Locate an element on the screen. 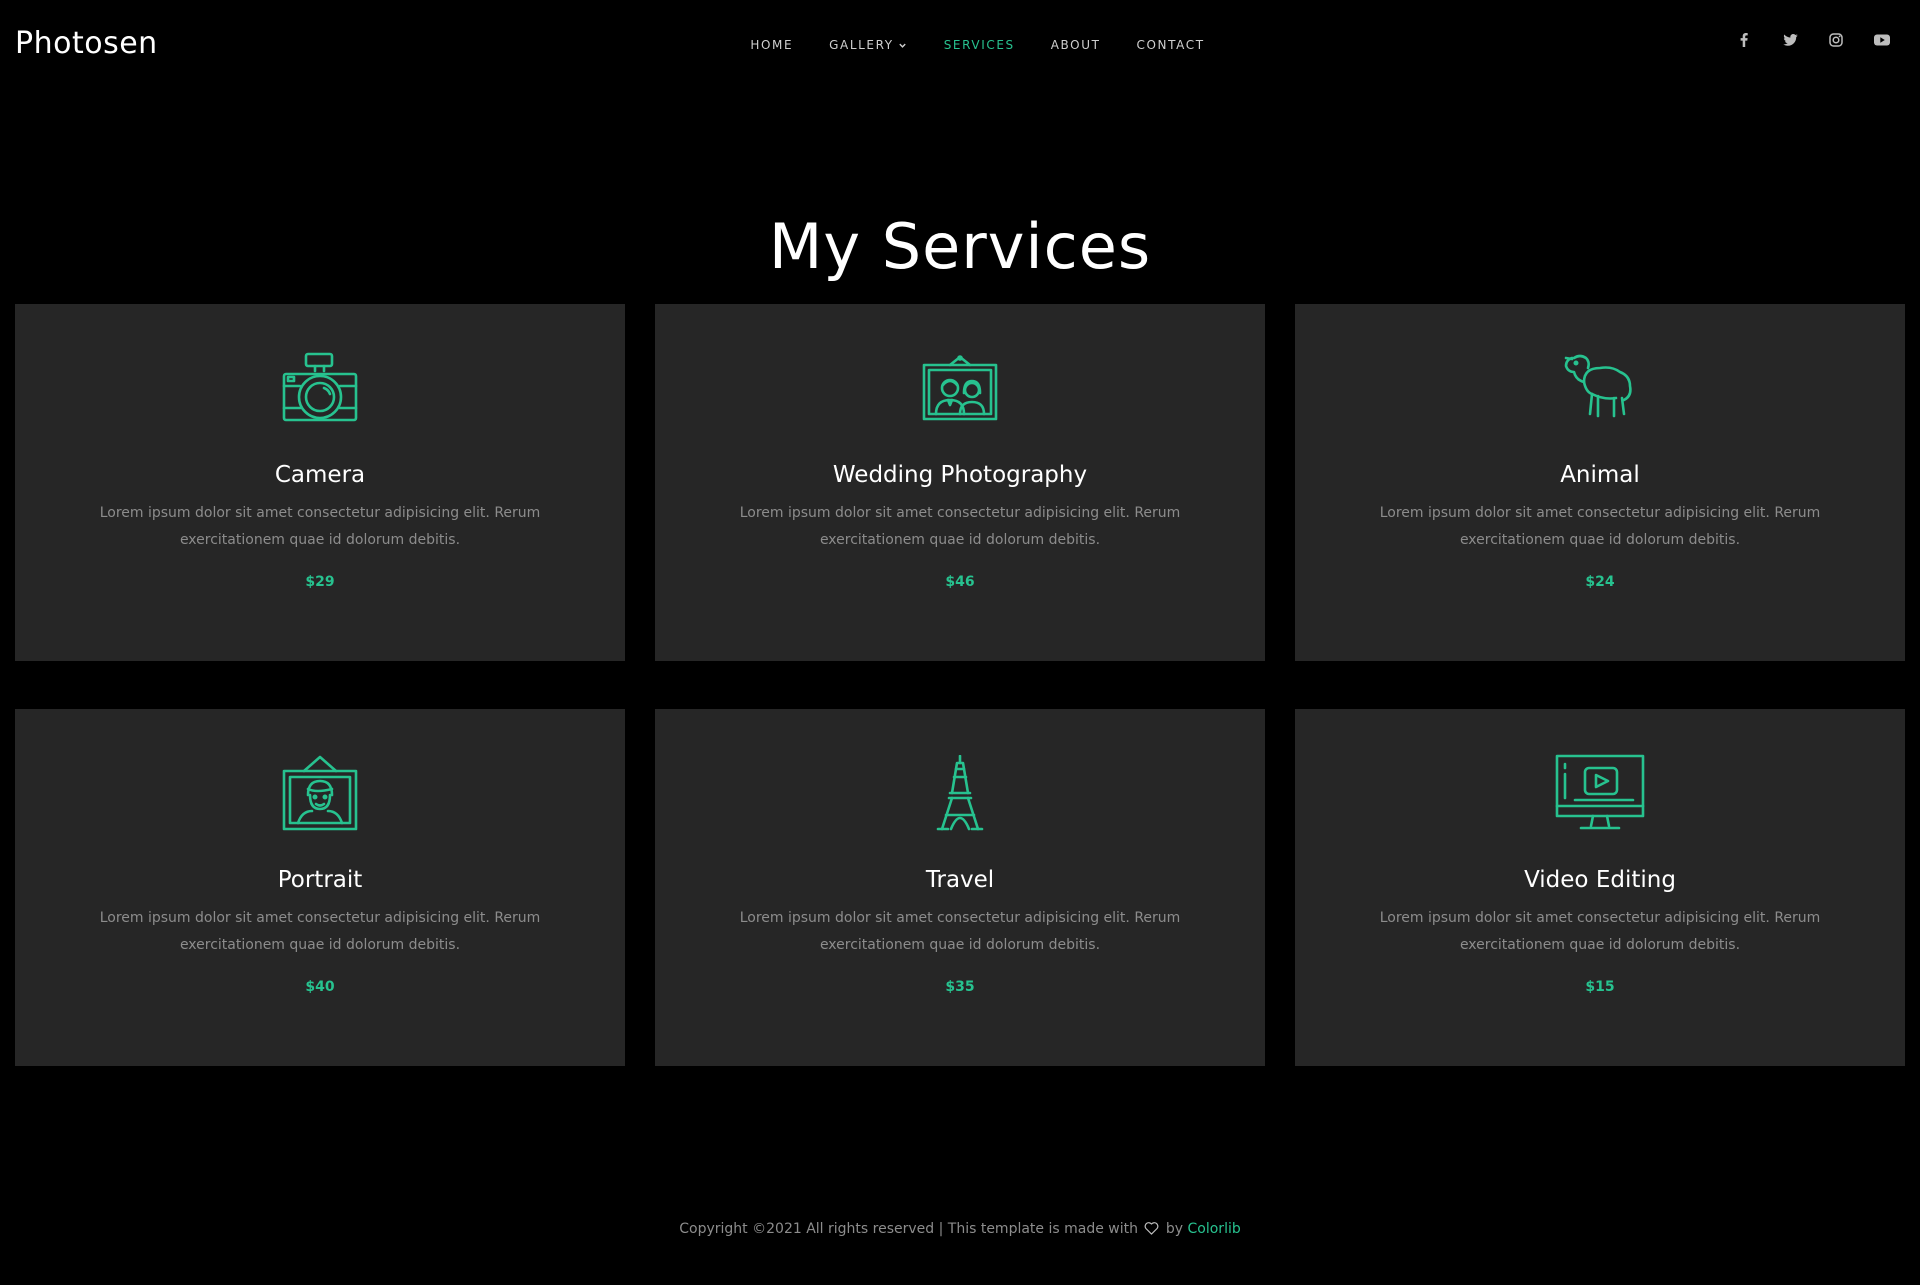 The height and width of the screenshot is (1285, 1920). main-nav: HOME GALLERY SERVICES ABOUT CONTACT is located at coordinates (960, 45).